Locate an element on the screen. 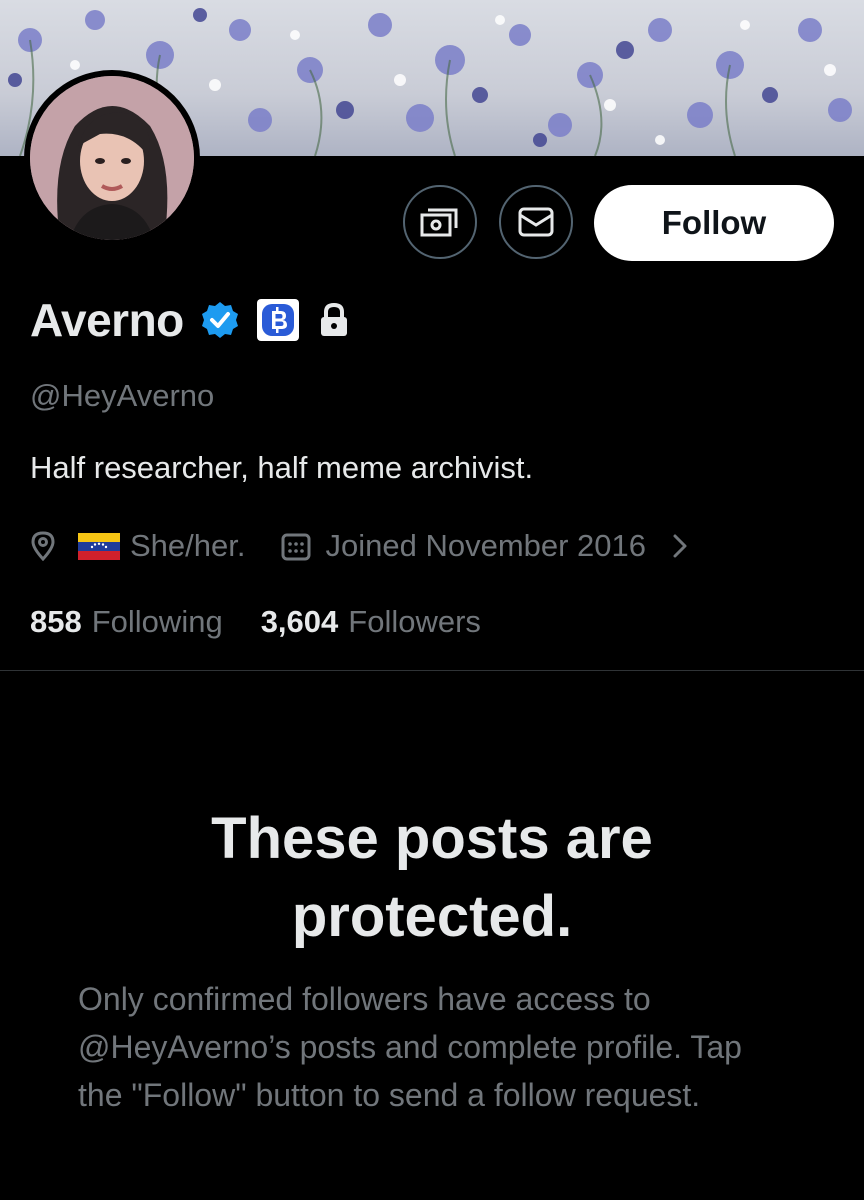 The image size is (864, 1200). pronouns: She/her. is located at coordinates (188, 545).